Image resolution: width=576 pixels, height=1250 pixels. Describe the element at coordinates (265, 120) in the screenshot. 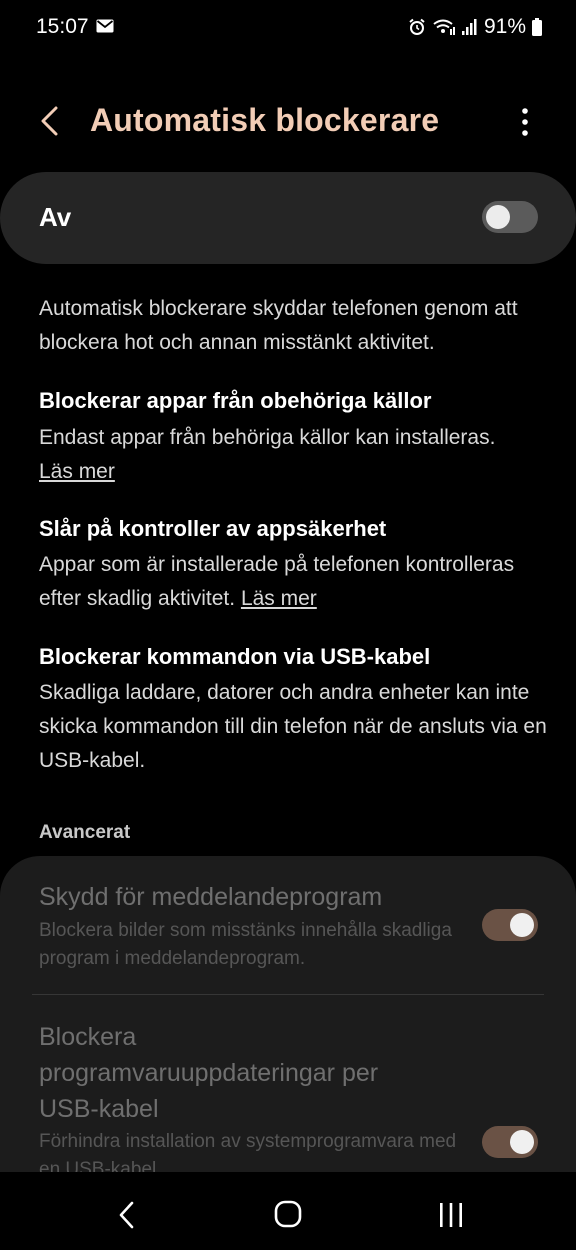

I see `page-title: Automatisk blockerare` at that location.